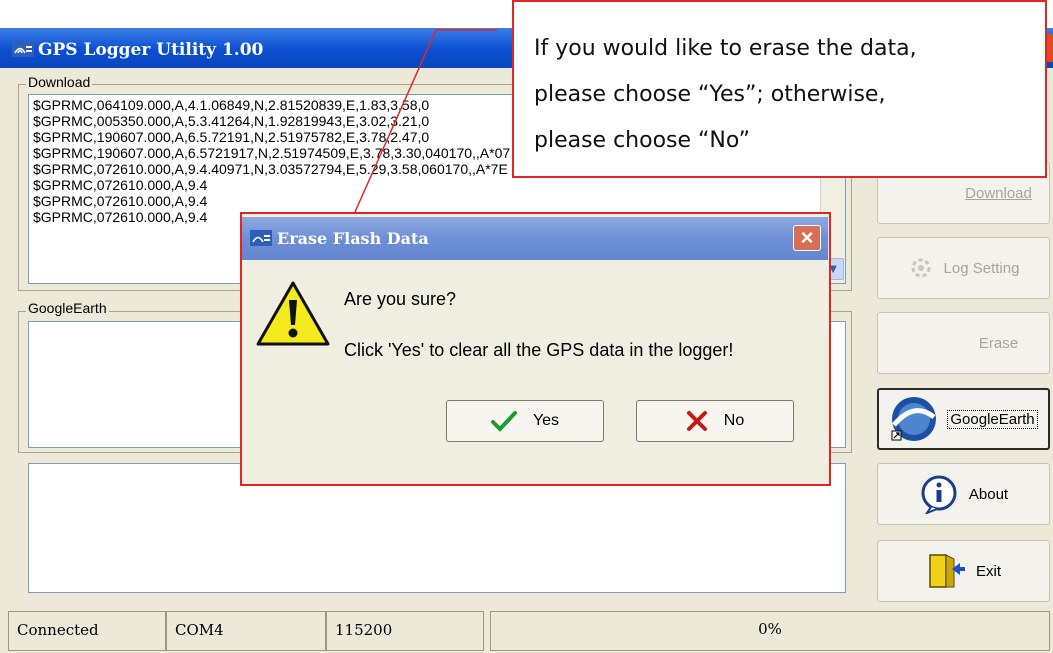 The image size is (1053, 653). Describe the element at coordinates (642, 140) in the screenshot. I see `callout-line-3: please choose “No”` at that location.